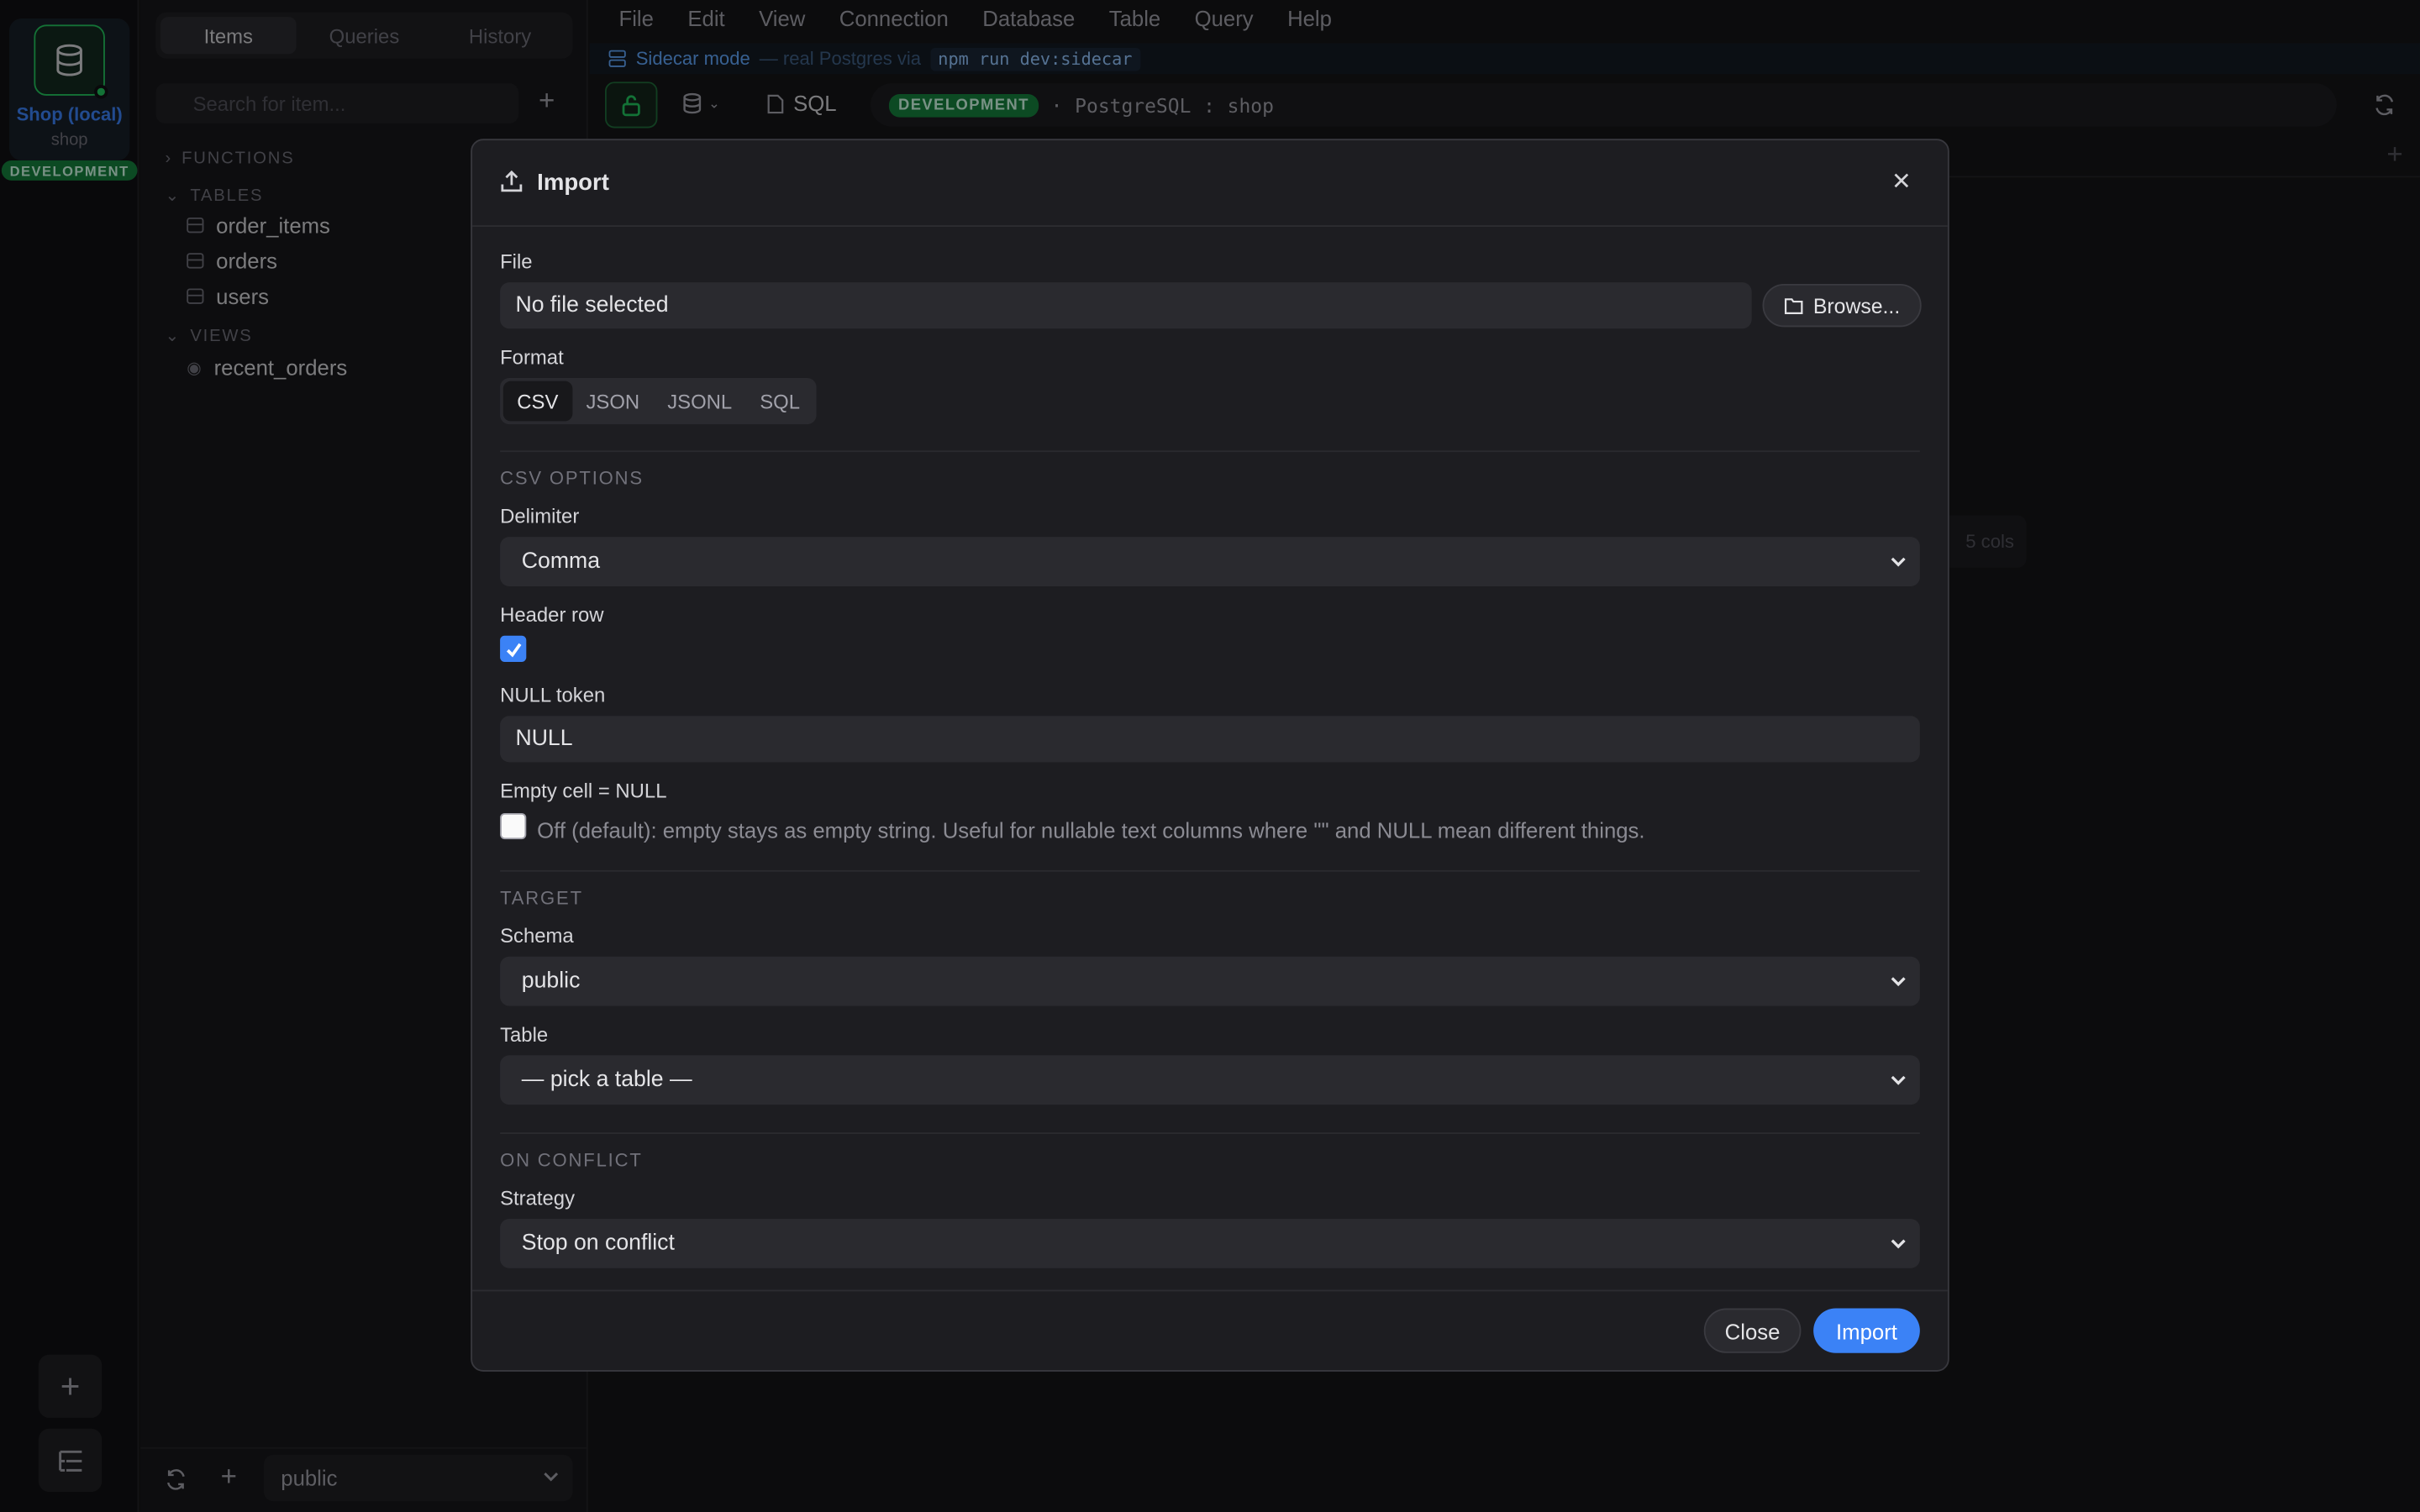  I want to click on null-token-label: NULL token, so click(553, 695).